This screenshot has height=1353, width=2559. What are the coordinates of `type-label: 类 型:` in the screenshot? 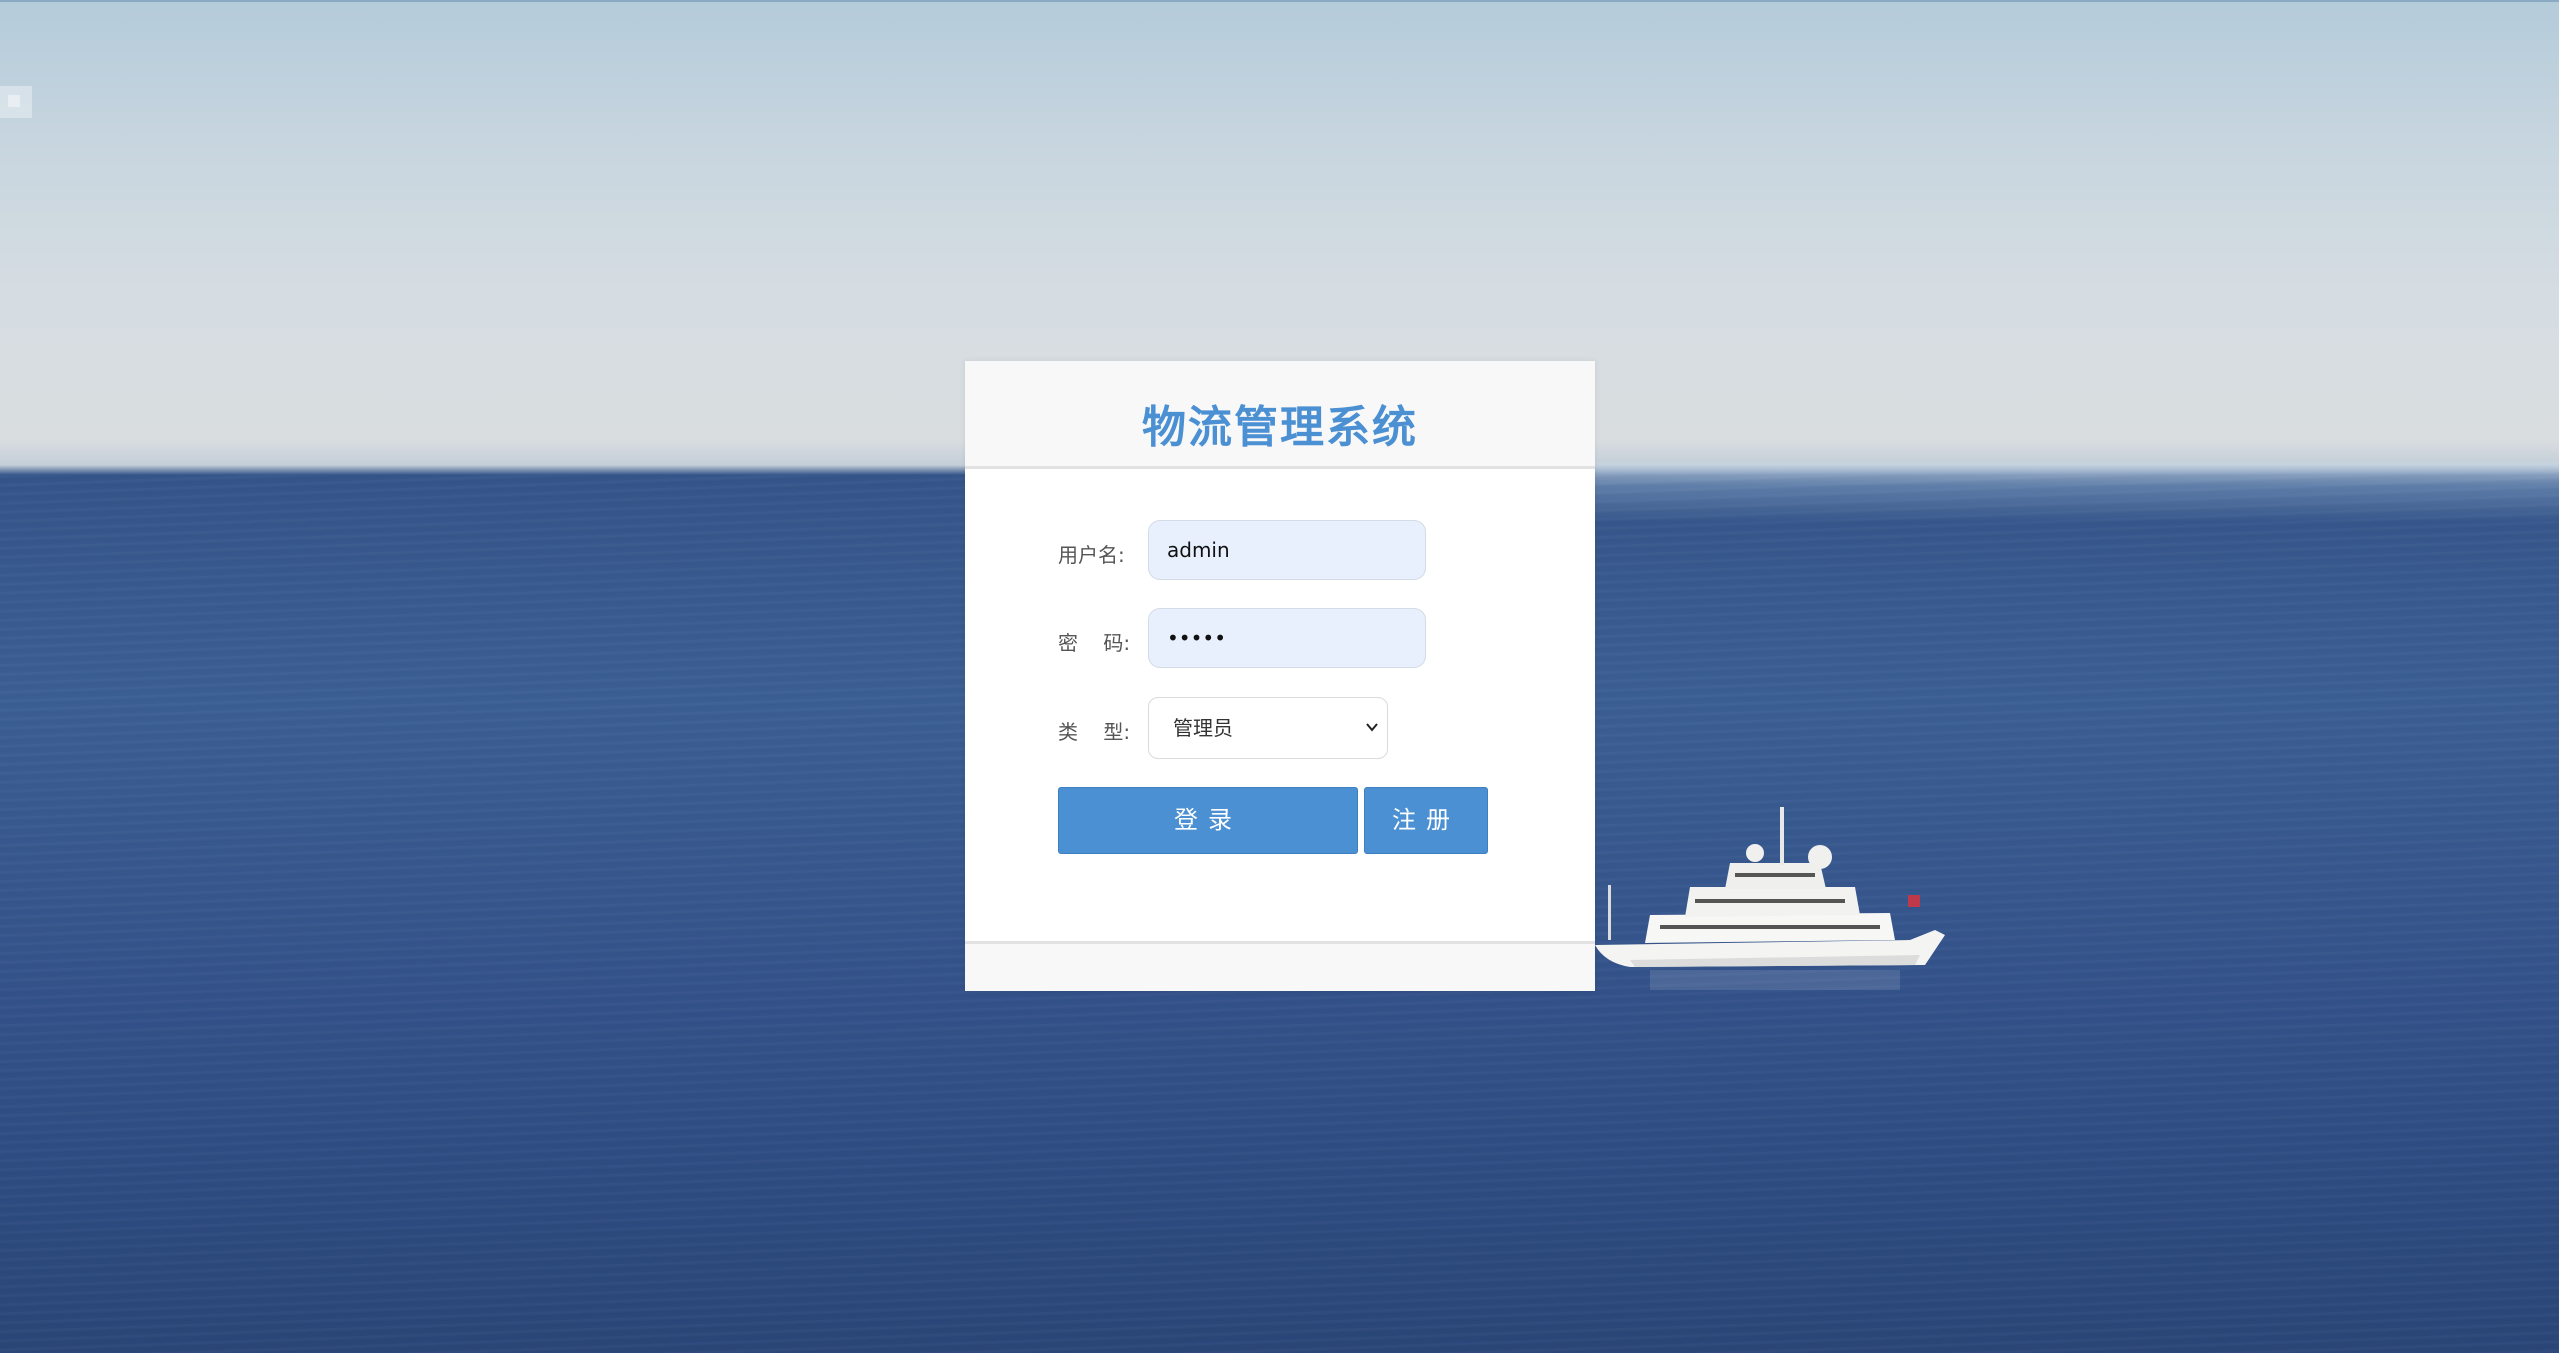 It's located at (1094, 732).